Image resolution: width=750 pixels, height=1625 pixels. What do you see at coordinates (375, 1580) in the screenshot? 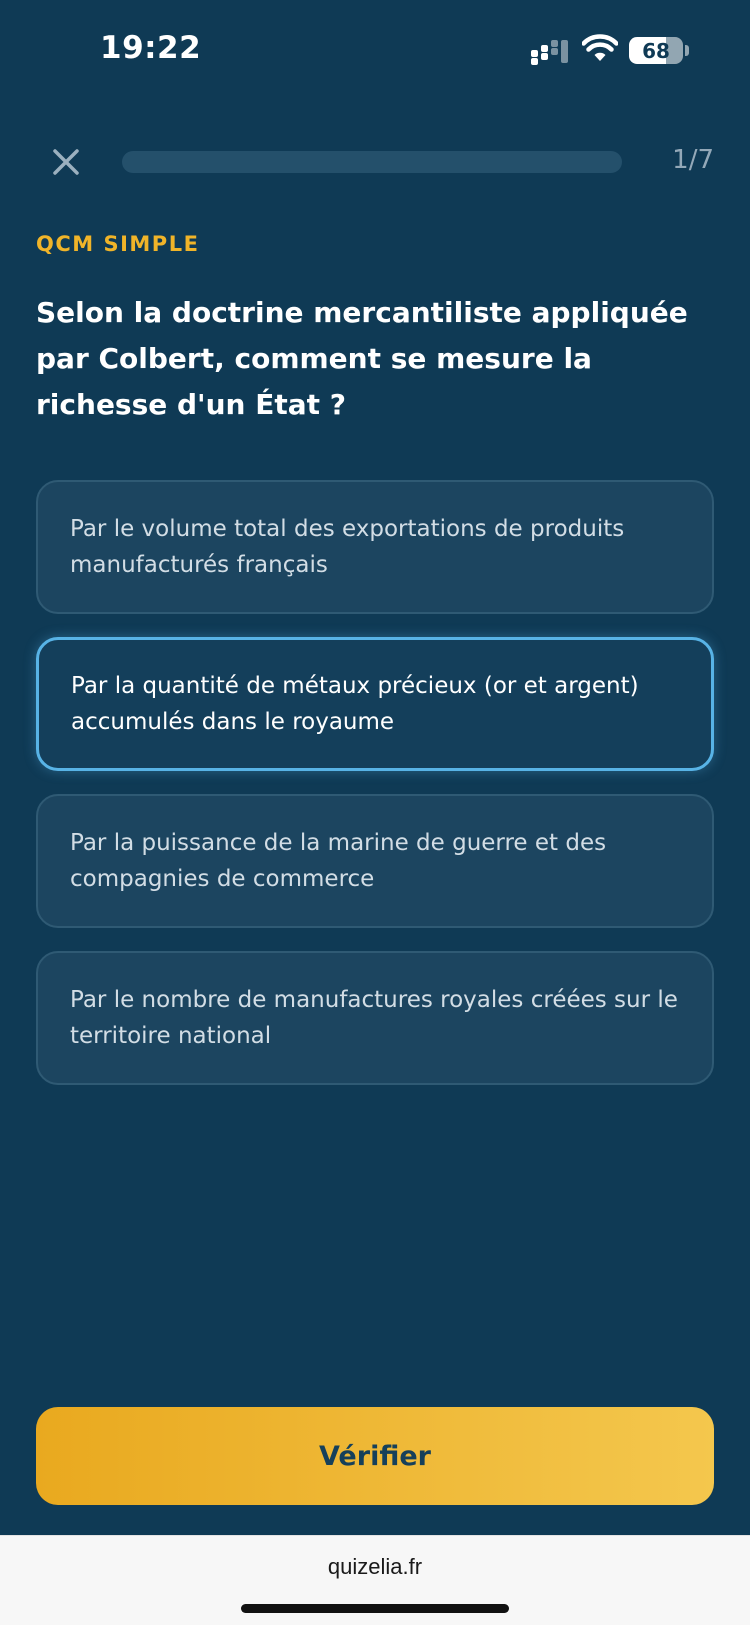
I see `browser-url-bar: quizelia.fr` at bounding box center [375, 1580].